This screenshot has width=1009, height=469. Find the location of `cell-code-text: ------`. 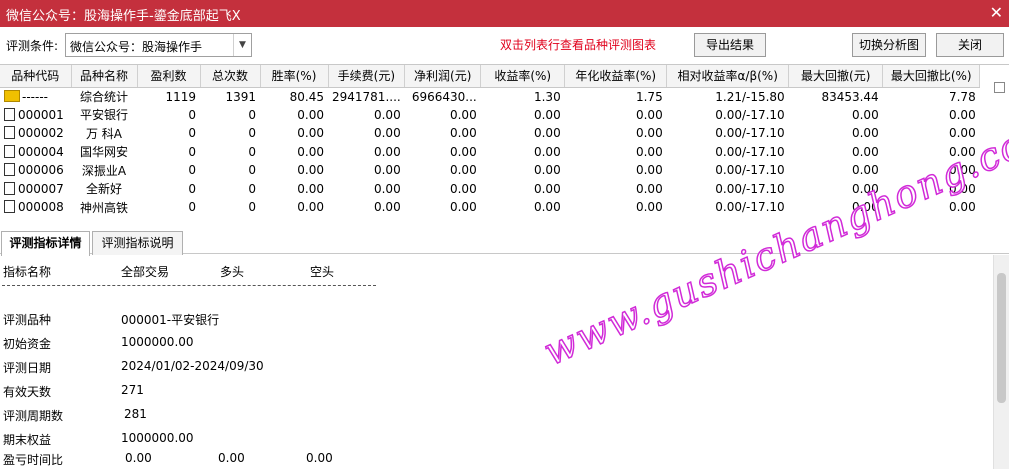

cell-code-text: ------ is located at coordinates (35, 96).